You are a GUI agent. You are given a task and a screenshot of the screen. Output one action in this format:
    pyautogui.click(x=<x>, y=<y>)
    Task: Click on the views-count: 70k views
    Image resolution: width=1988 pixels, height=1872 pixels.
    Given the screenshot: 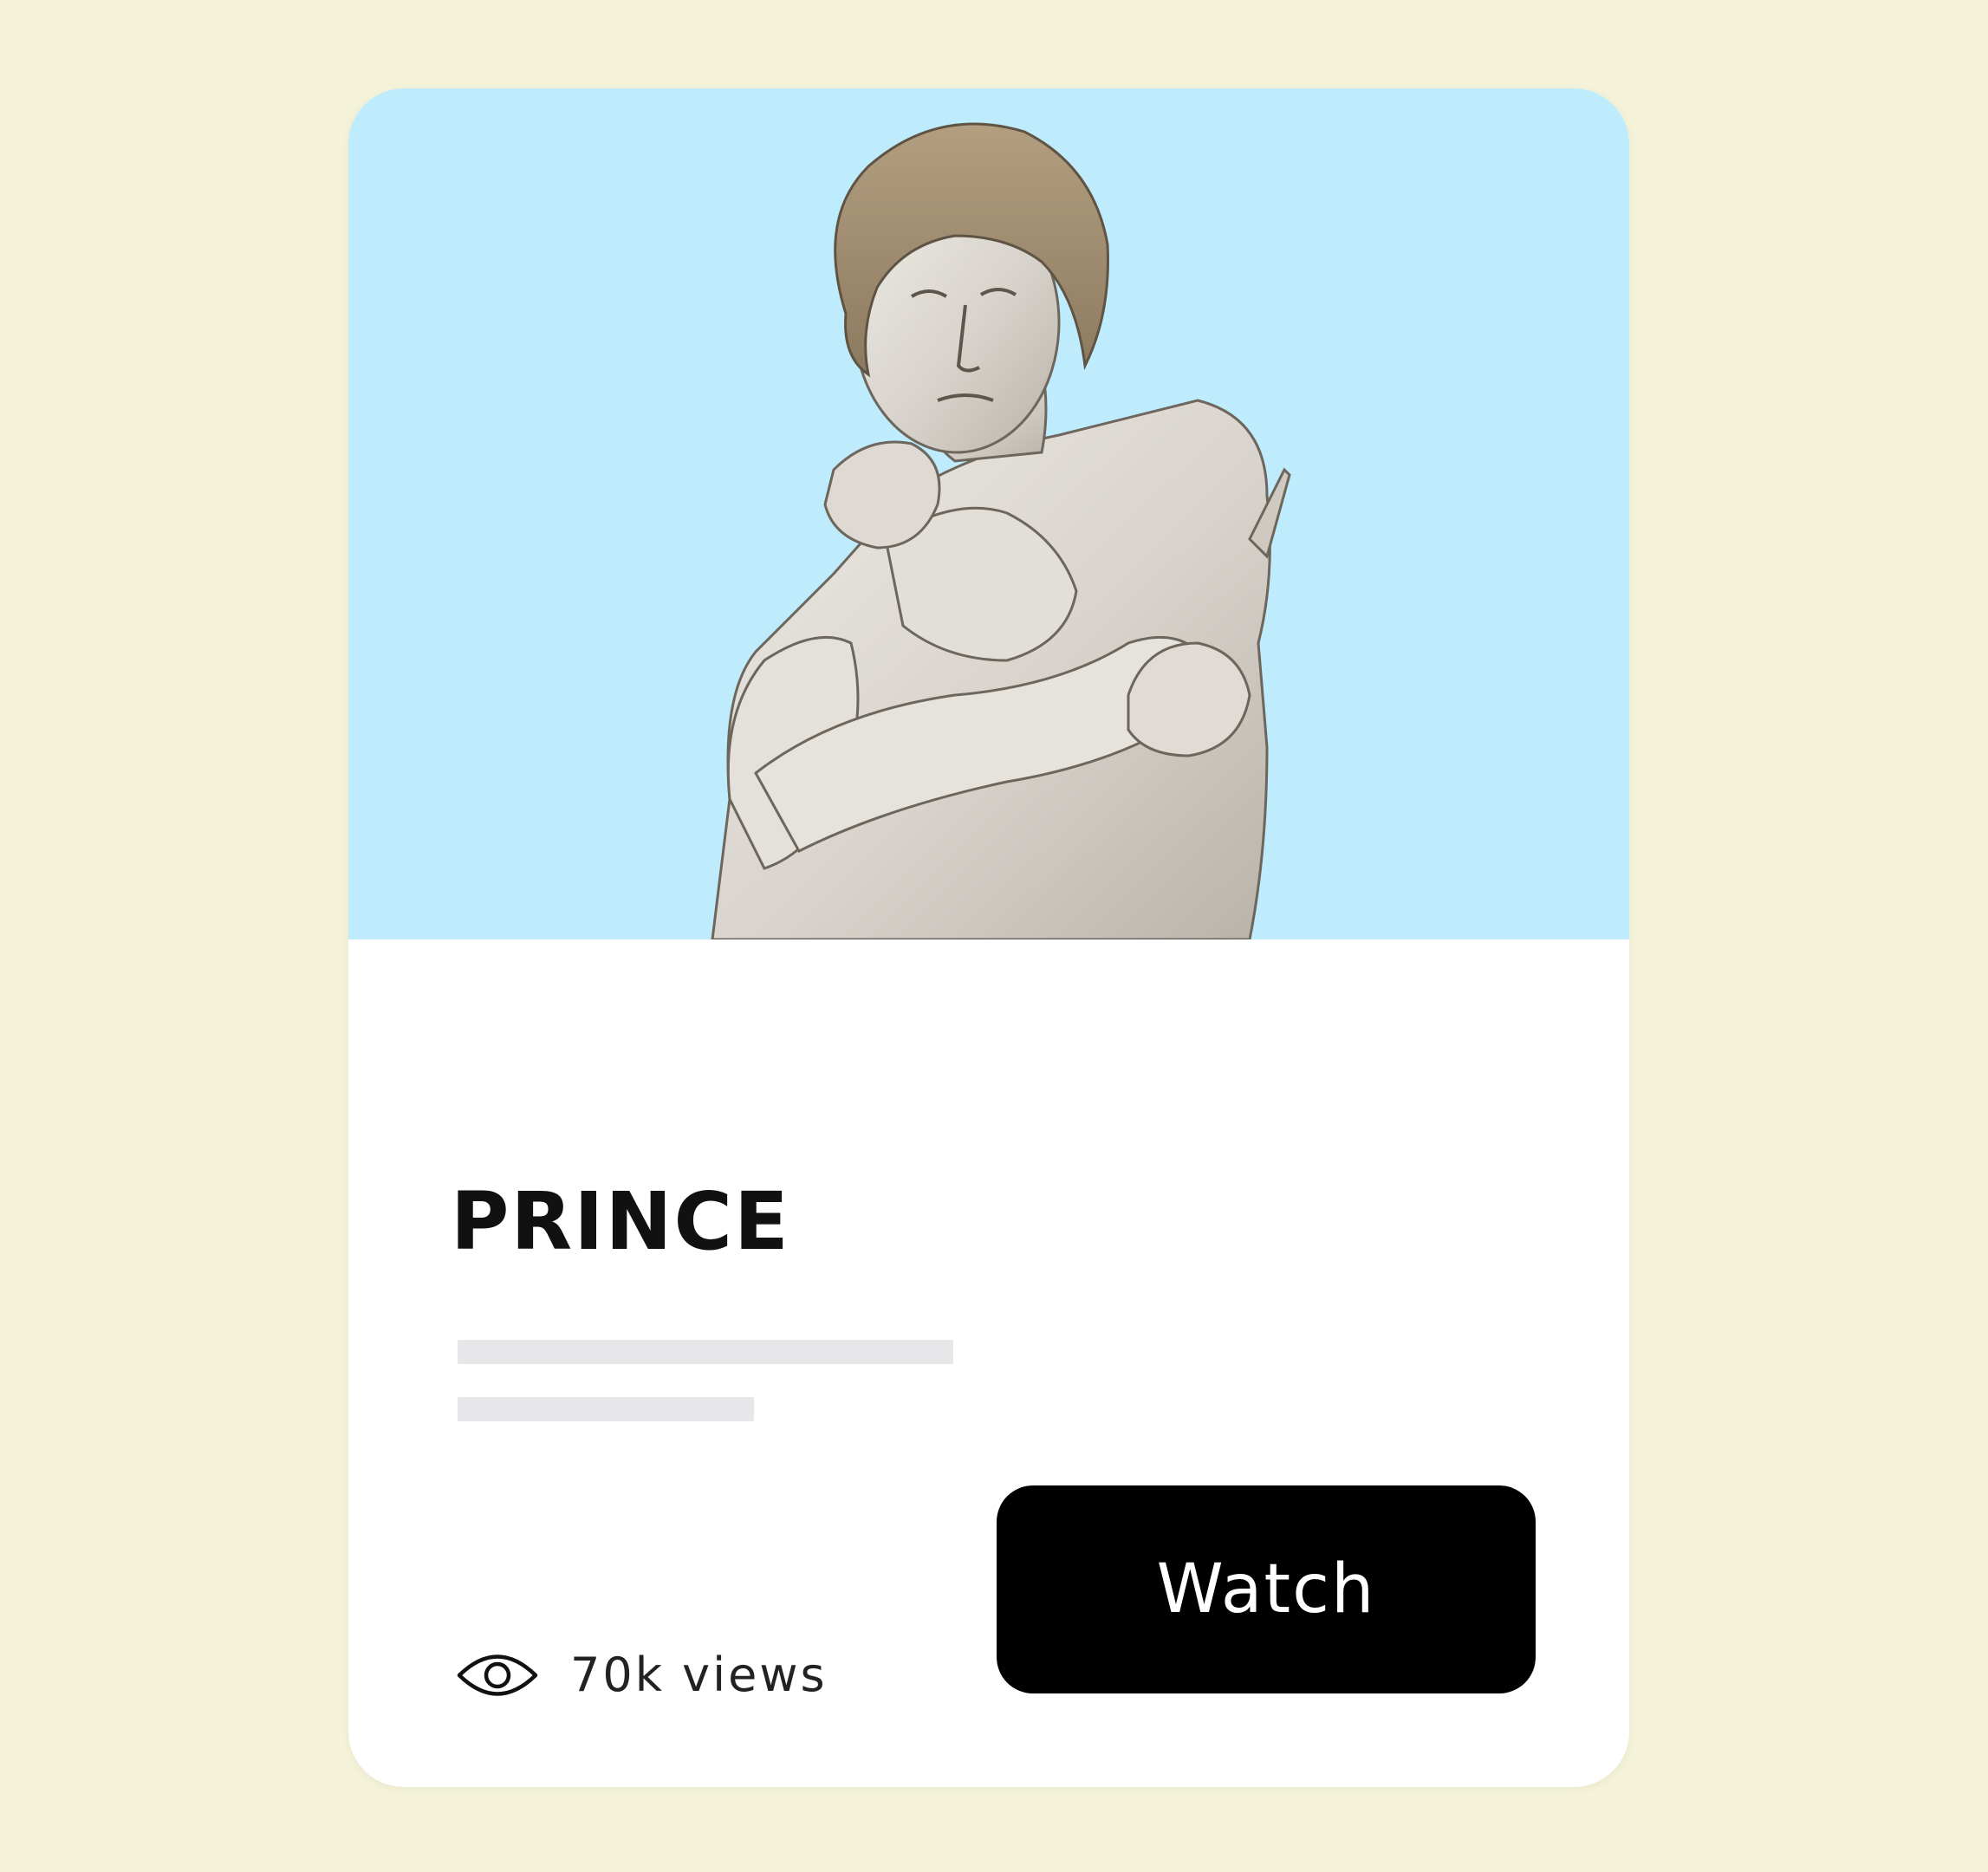 What is the action you would take?
    pyautogui.click(x=642, y=1675)
    